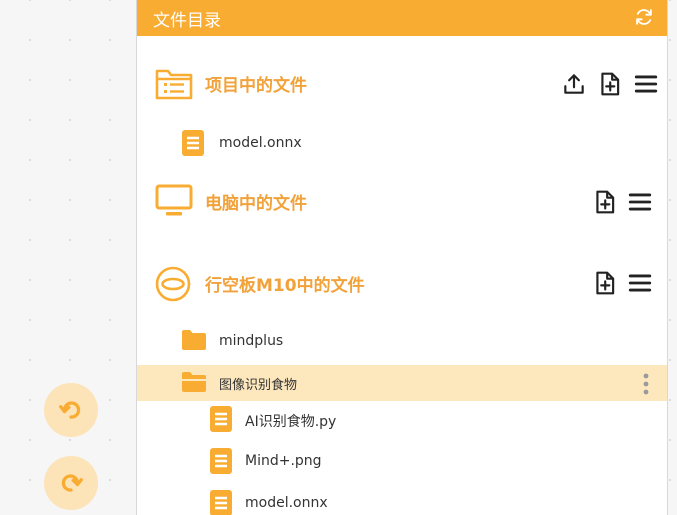 The image size is (677, 515). Describe the element at coordinates (251, 341) in the screenshot. I see `folder-name: mindplus` at that location.